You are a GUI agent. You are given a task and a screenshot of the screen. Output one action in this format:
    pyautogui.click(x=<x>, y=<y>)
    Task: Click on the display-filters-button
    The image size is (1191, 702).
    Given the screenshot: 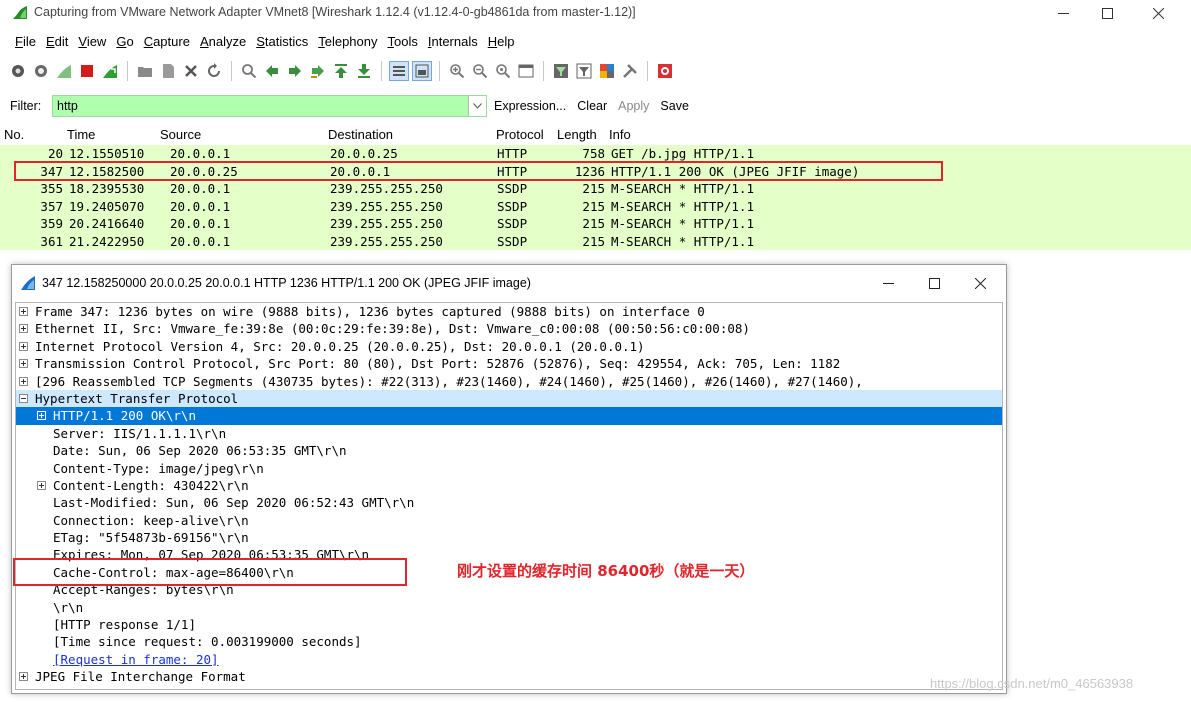 What is the action you would take?
    pyautogui.click(x=584, y=71)
    